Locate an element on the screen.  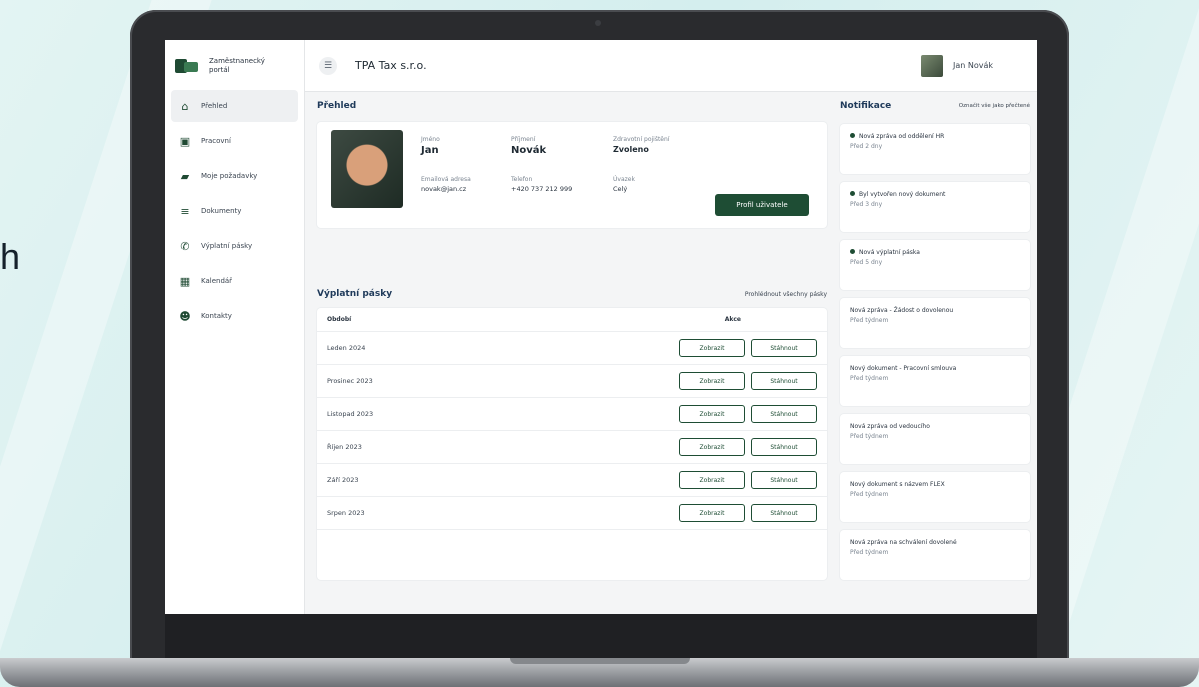
notifications-title: Notifikace is located at coordinates (866, 106).